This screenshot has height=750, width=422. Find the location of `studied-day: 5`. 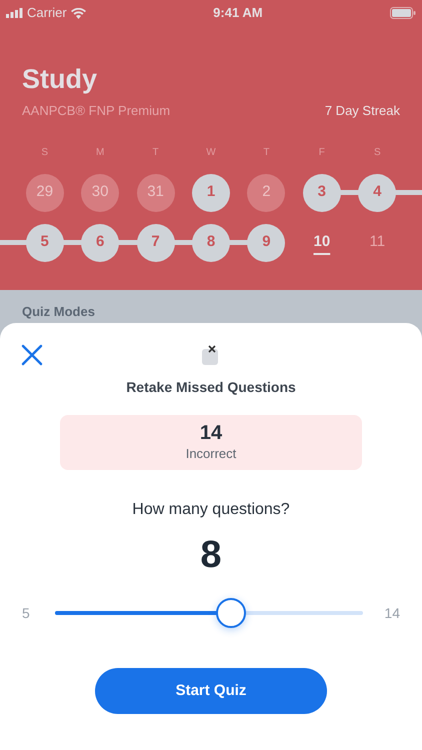

studied-day: 5 is located at coordinates (45, 243).